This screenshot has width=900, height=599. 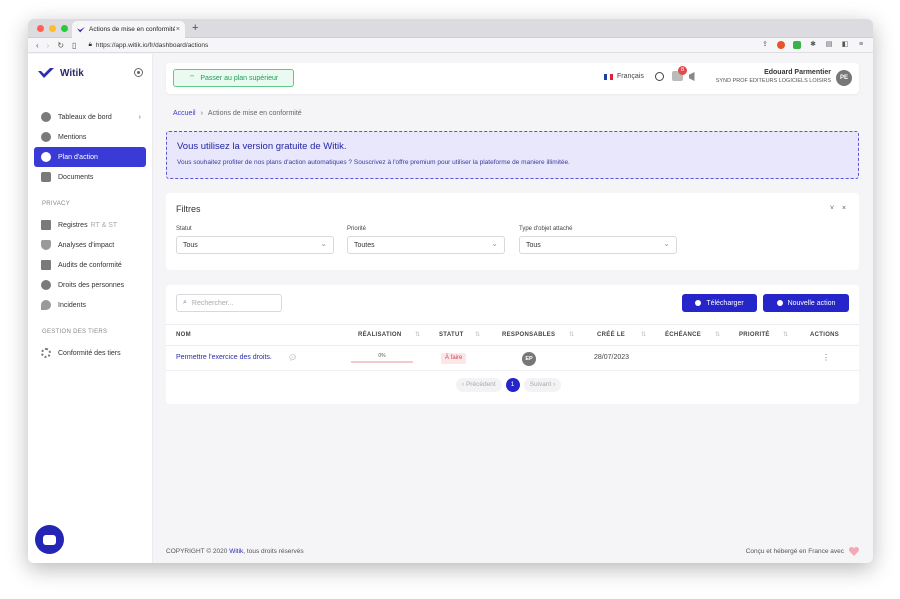 What do you see at coordinates (826, 357) in the screenshot?
I see `more-options-icon: ⋮` at bounding box center [826, 357].